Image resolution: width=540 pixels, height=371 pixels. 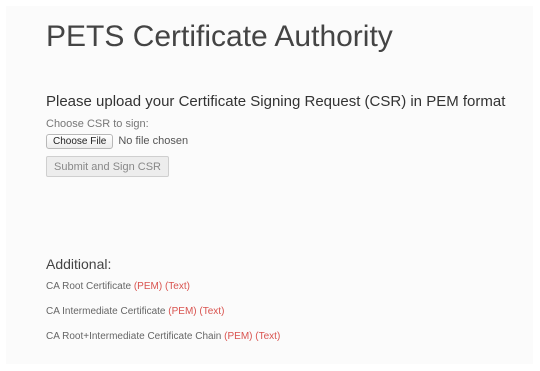 I want to click on ca-root-pem-link: (PEM), so click(x=148, y=286).